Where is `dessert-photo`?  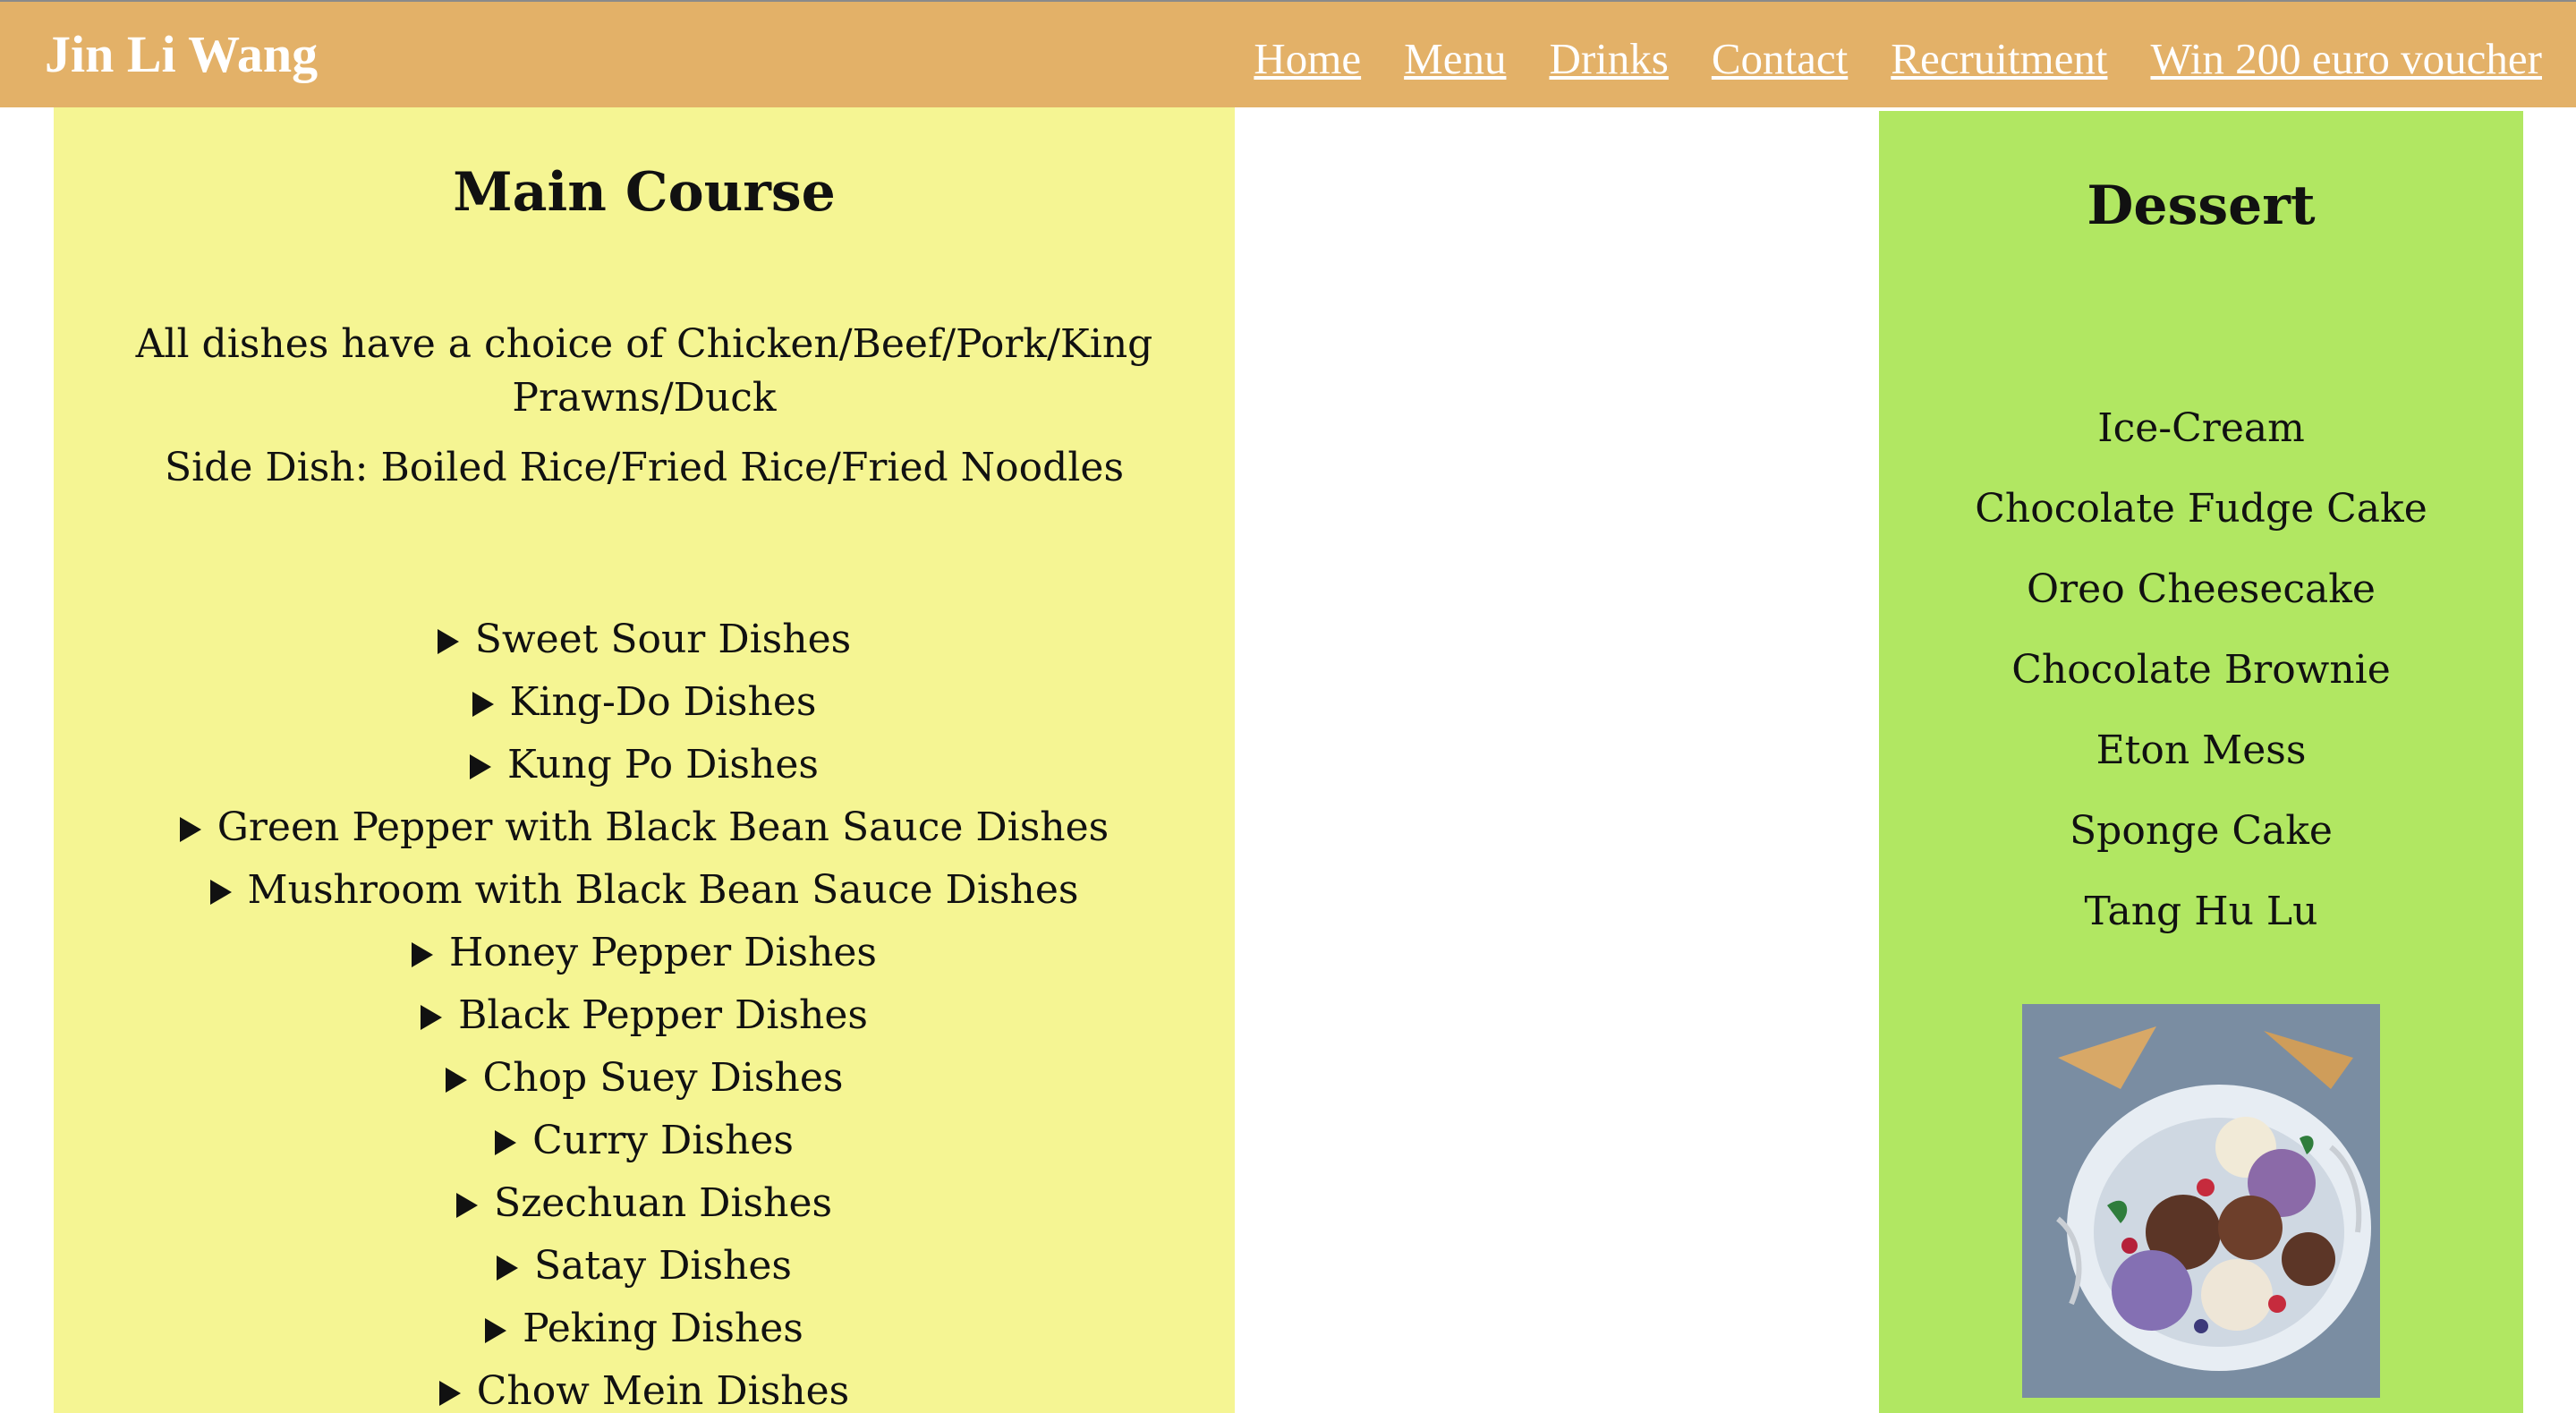 dessert-photo is located at coordinates (2201, 1201).